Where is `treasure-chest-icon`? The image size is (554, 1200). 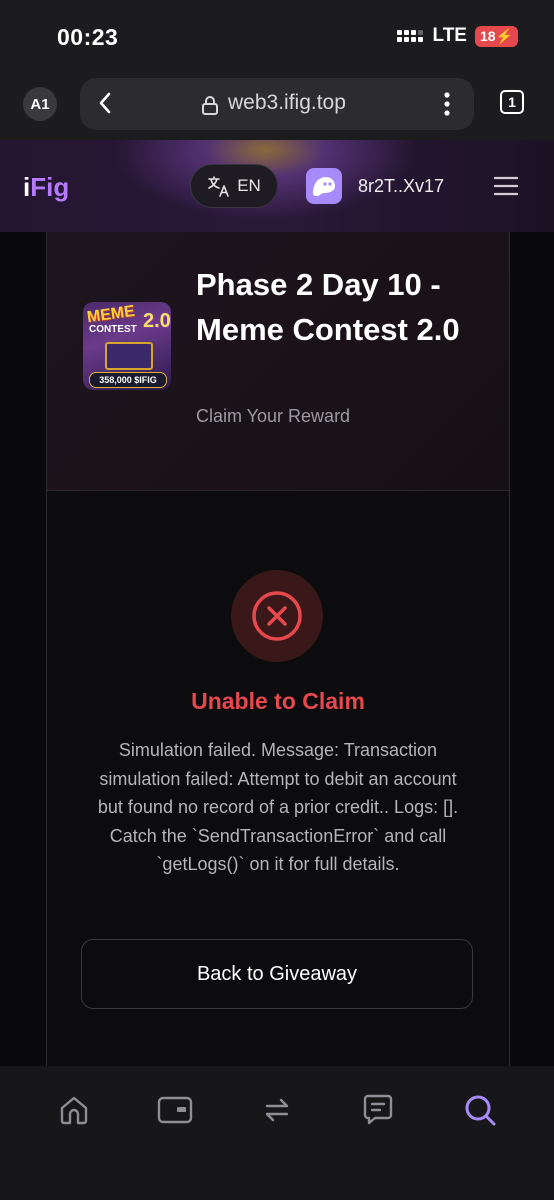
treasure-chest-icon is located at coordinates (129, 356).